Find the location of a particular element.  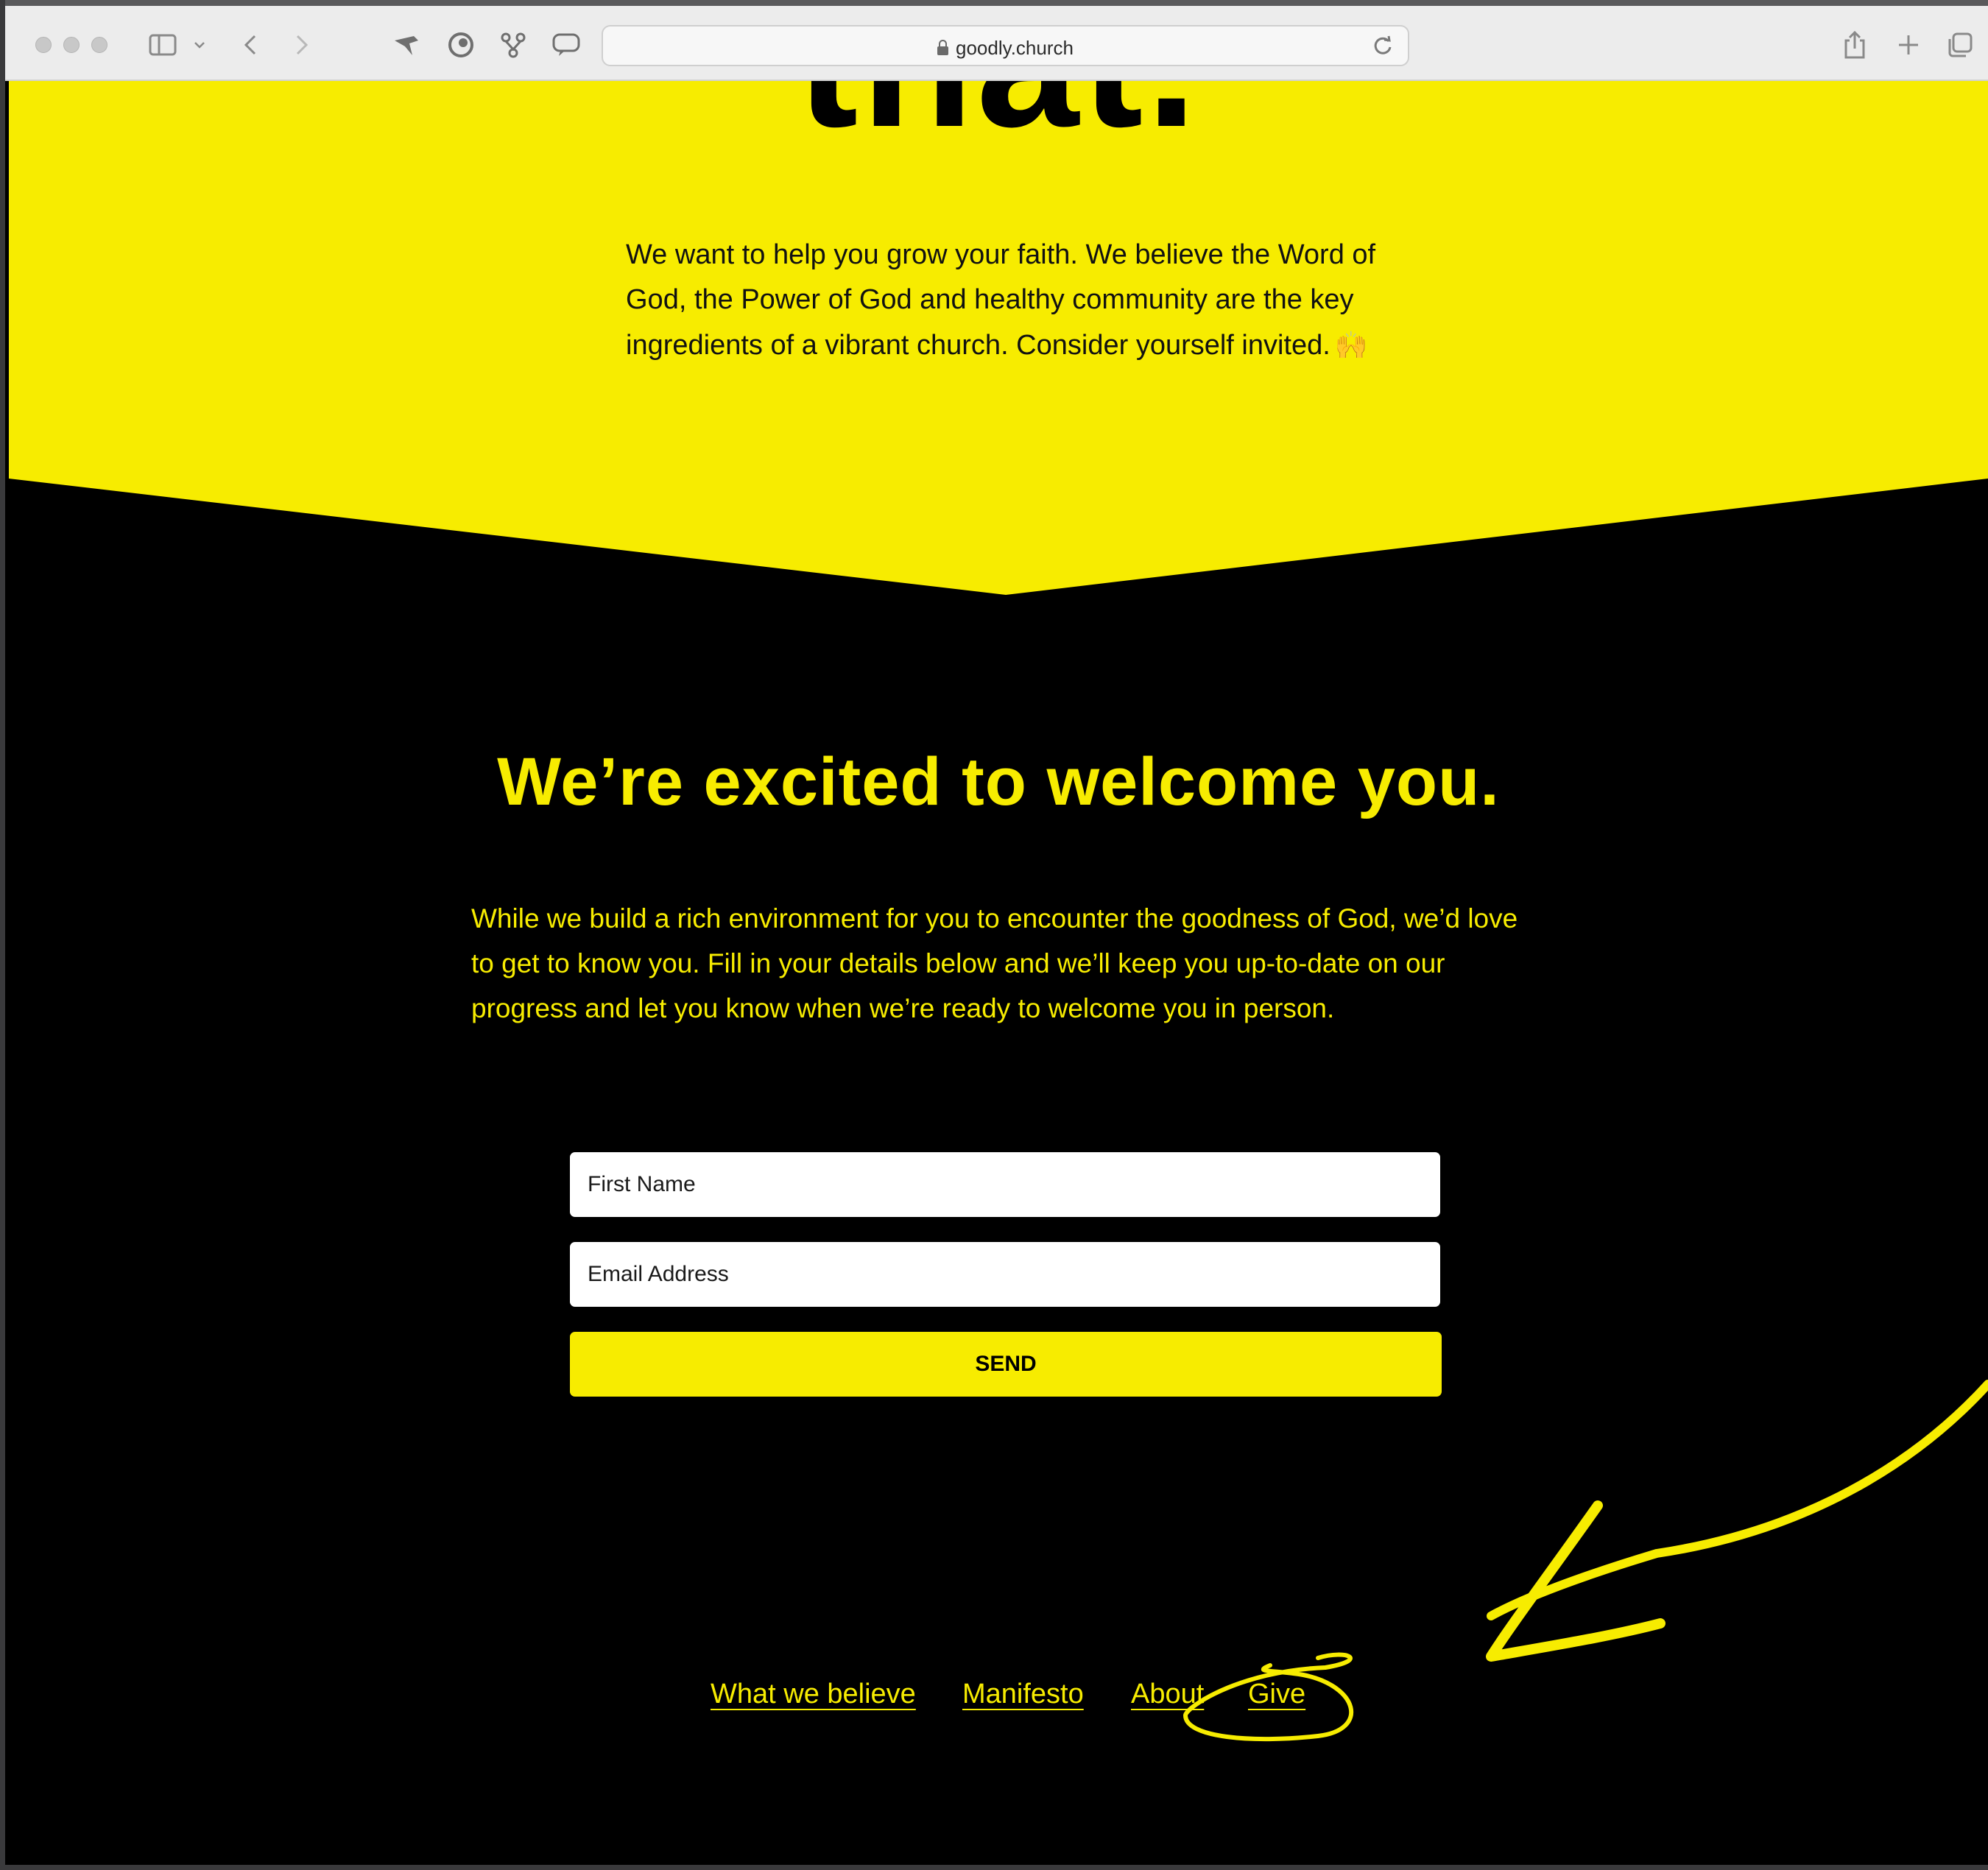

address-bar: goodly.church is located at coordinates (1005, 45).